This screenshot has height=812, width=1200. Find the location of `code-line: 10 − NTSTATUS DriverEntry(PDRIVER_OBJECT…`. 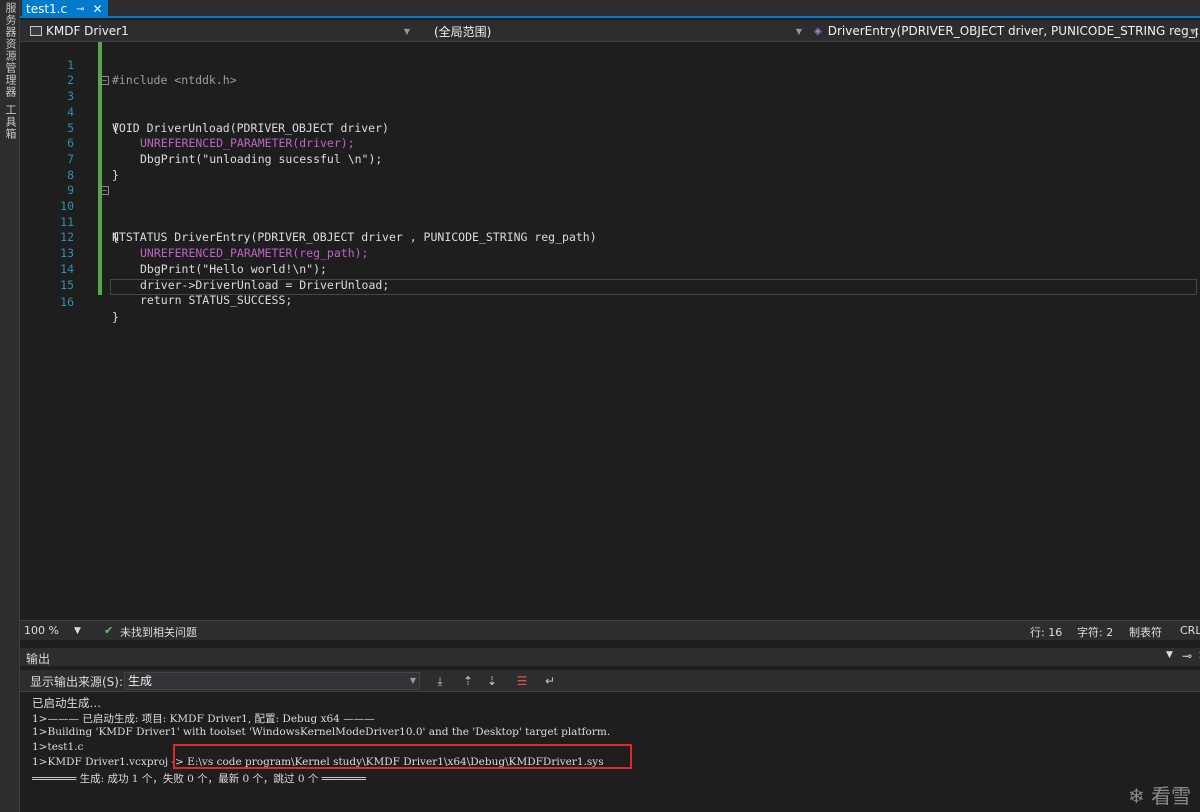

code-line: 10 − NTSTATUS DriverEntry(PDRIVER_OBJECT… is located at coordinates (610, 213).